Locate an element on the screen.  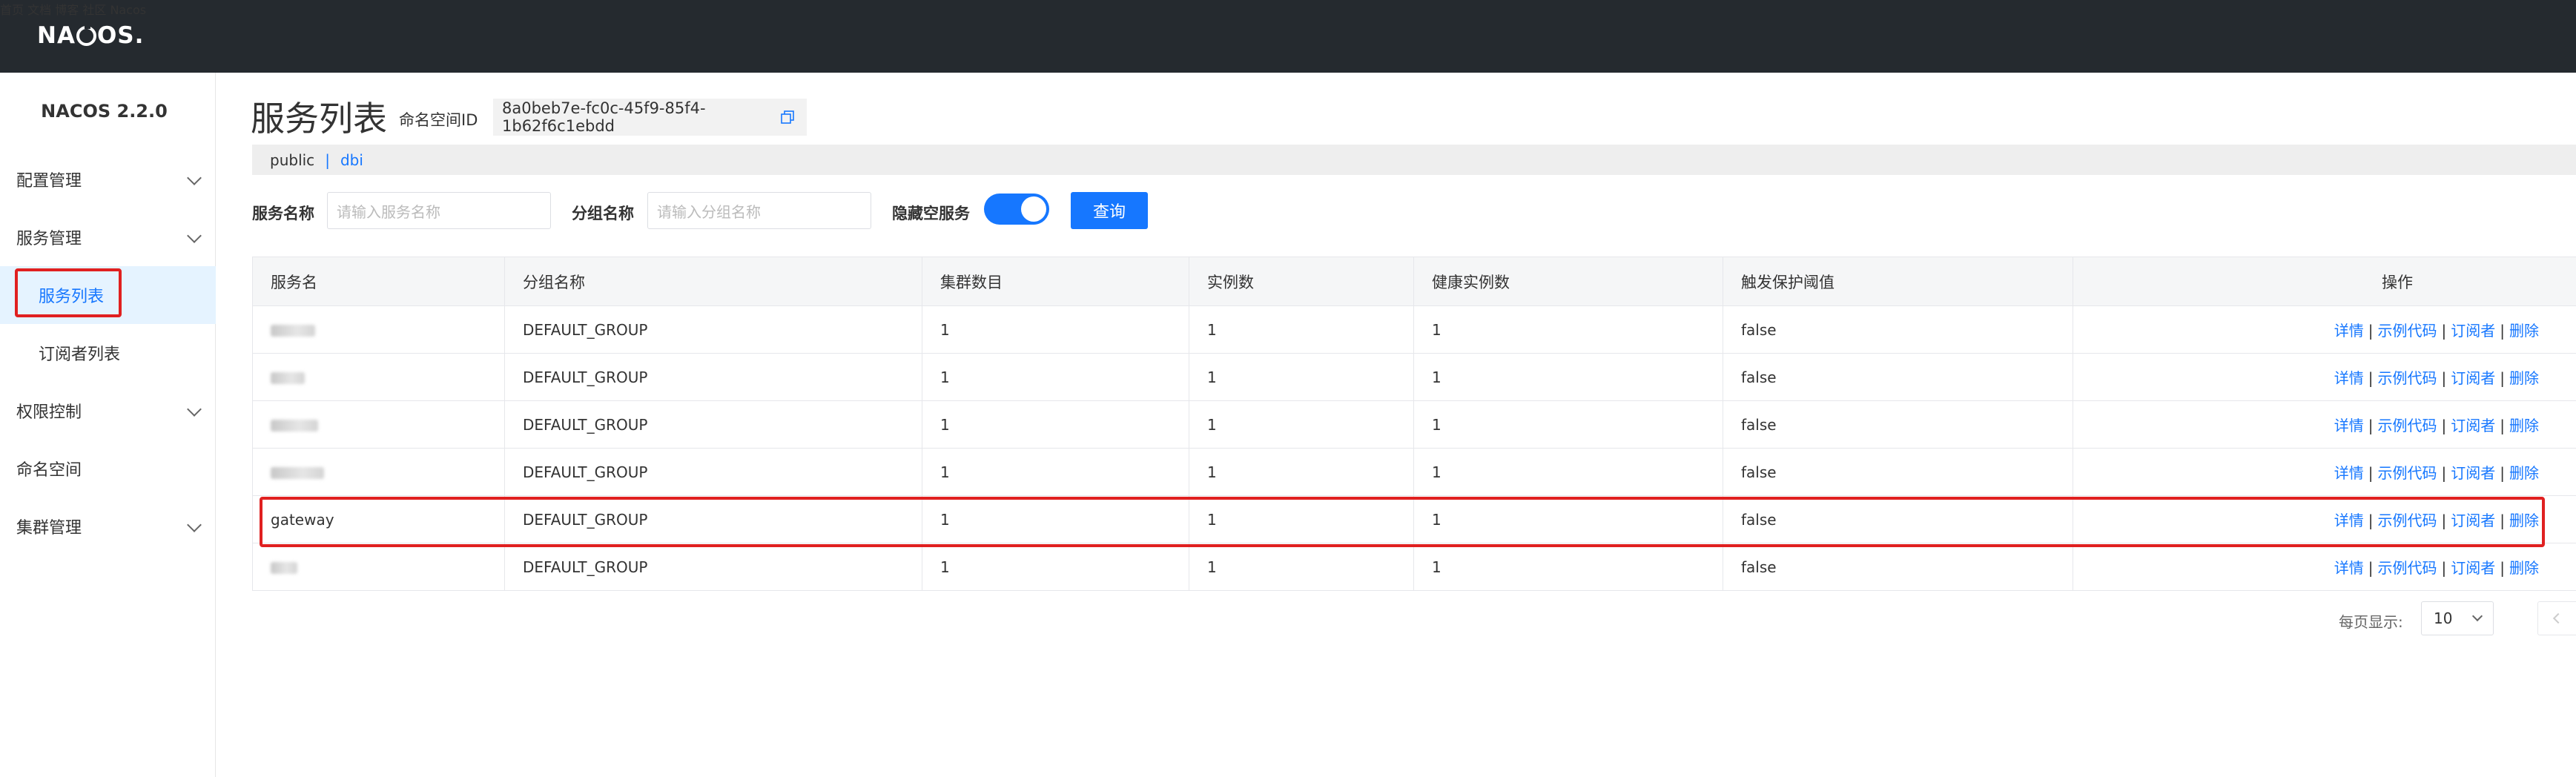
service-name-label: 服务名称 is located at coordinates (283, 213).